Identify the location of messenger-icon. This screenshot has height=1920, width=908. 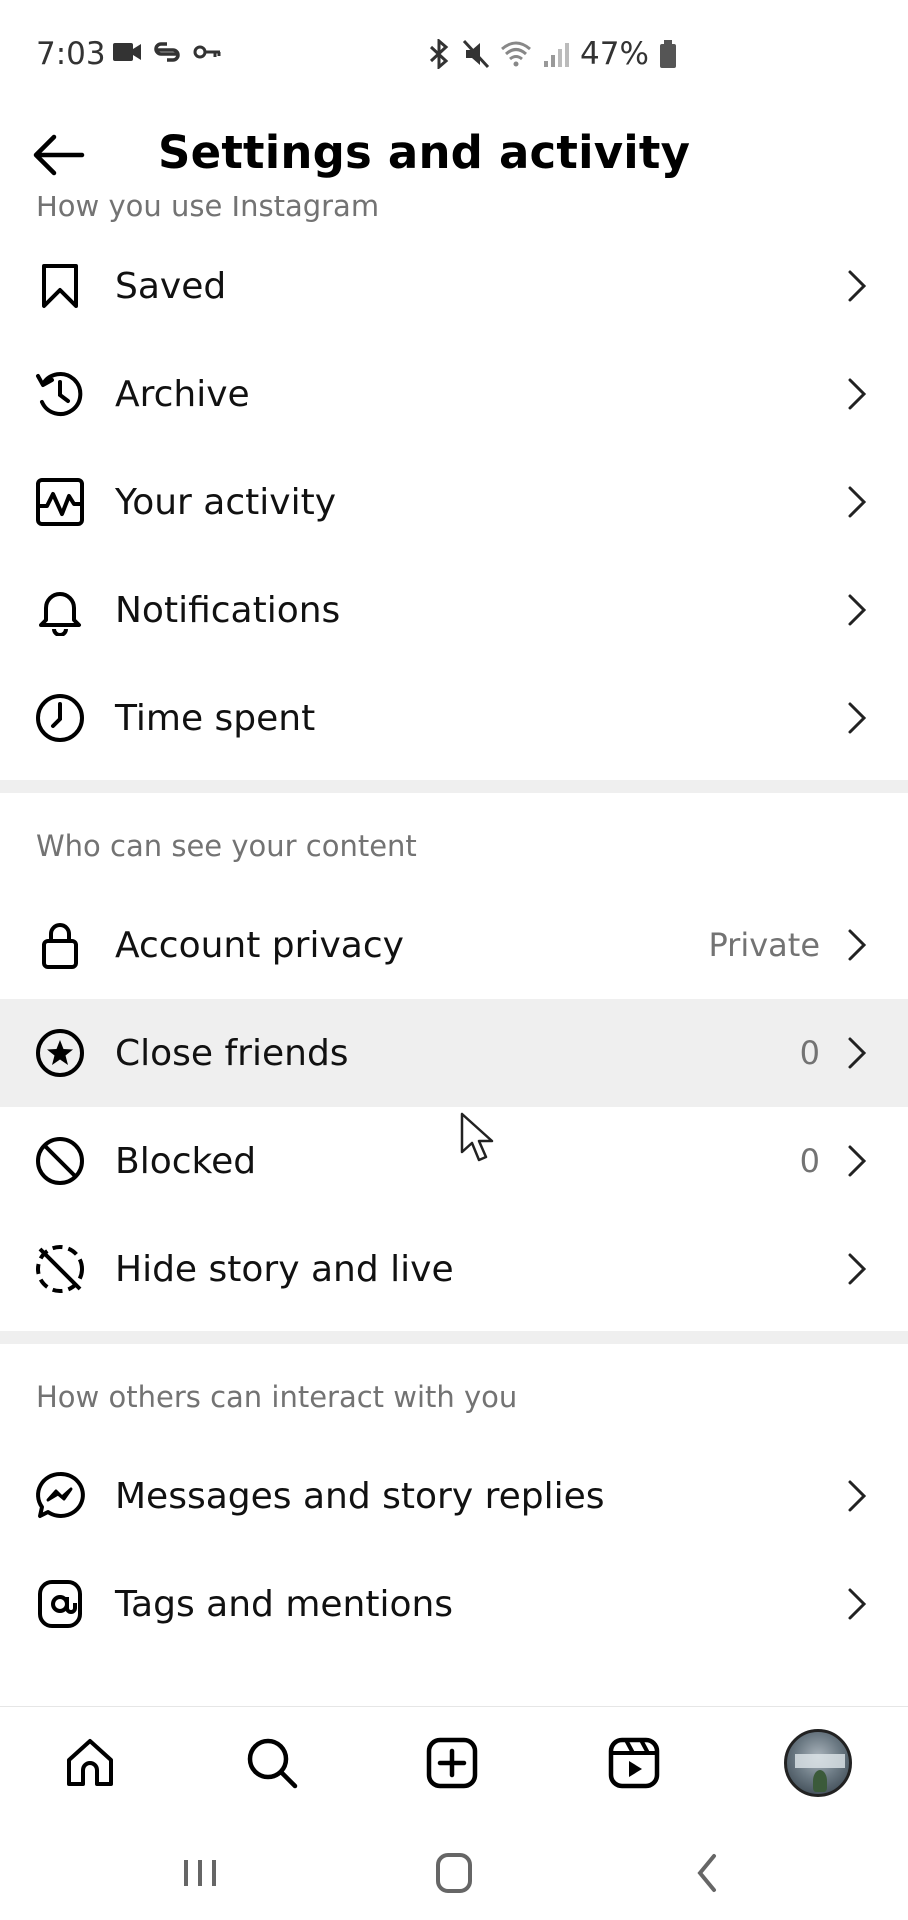
(60, 1496).